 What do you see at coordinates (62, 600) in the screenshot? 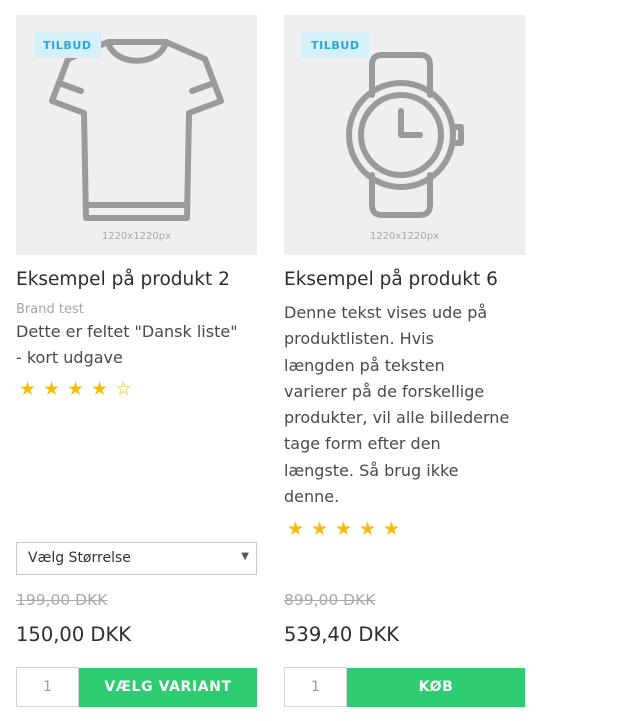
I see `old-price: 199,00 DKK` at bounding box center [62, 600].